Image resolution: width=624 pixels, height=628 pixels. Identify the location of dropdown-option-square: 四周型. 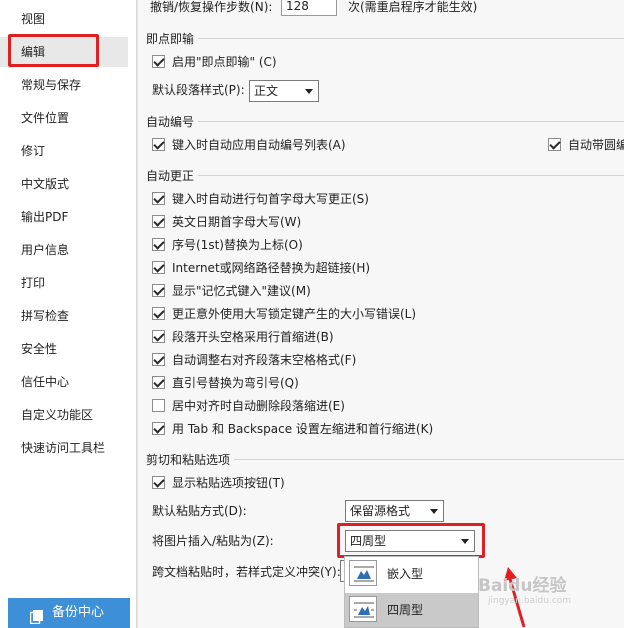
(411, 610).